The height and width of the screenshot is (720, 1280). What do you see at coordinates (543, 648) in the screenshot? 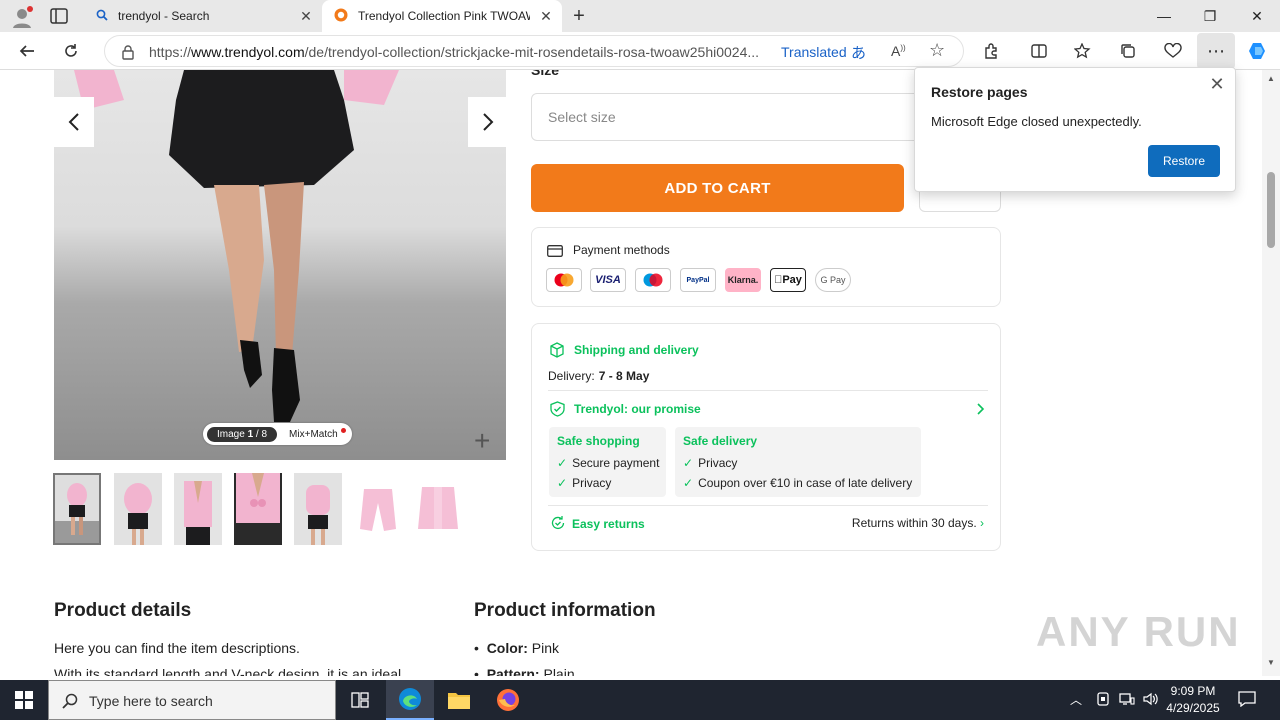
I see `info-color-value: Pink` at bounding box center [543, 648].